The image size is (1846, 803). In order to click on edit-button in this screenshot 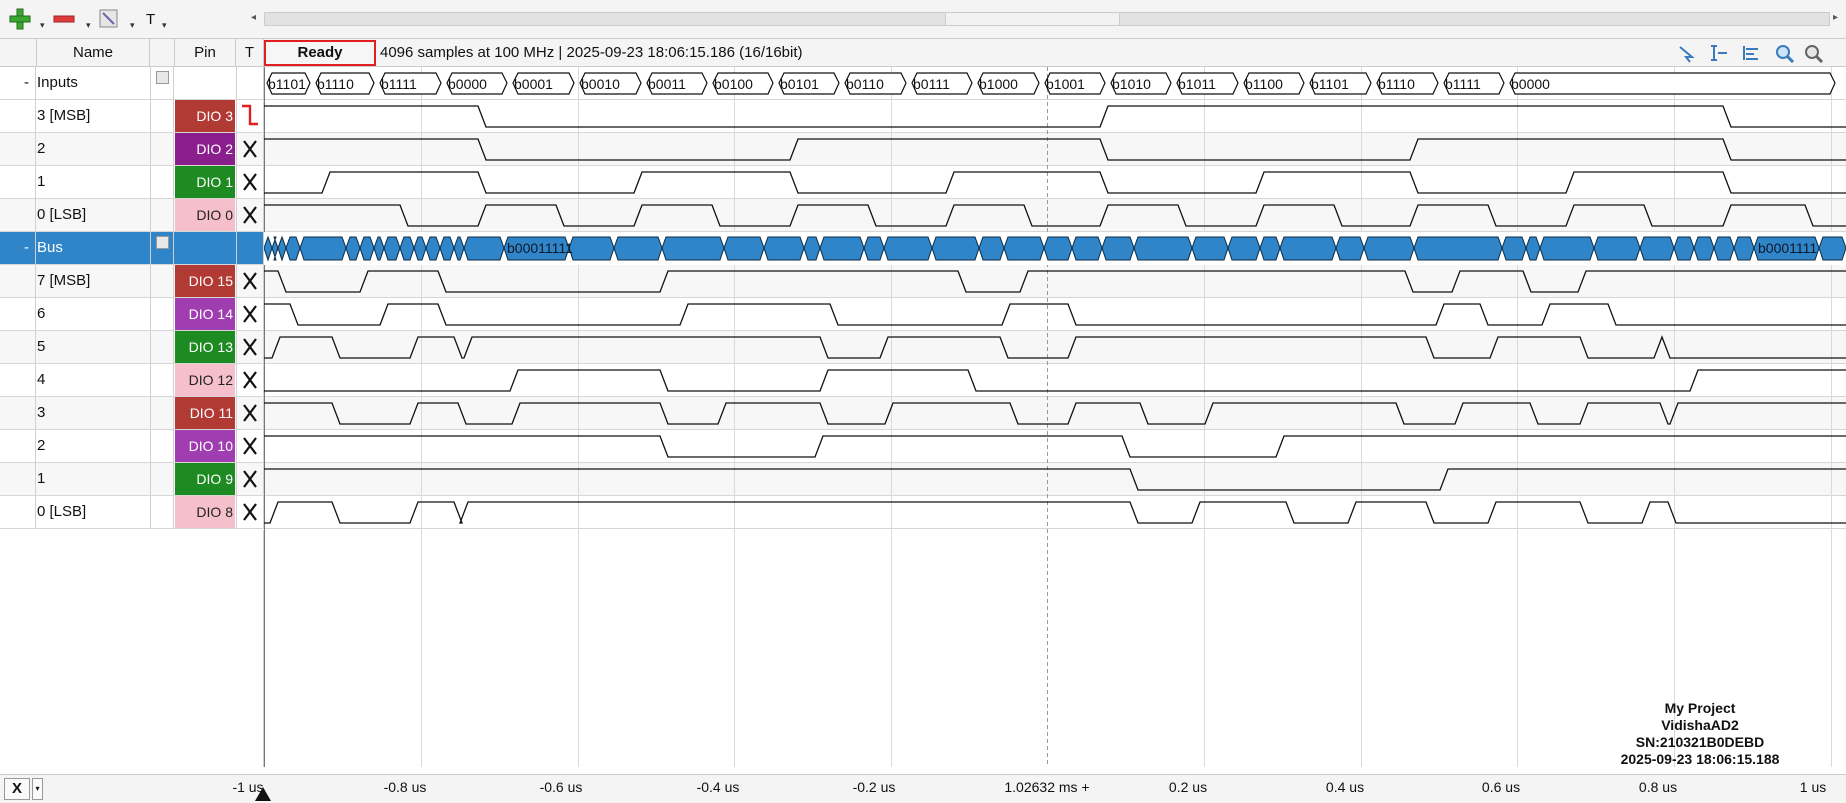, I will do `click(109, 19)`.